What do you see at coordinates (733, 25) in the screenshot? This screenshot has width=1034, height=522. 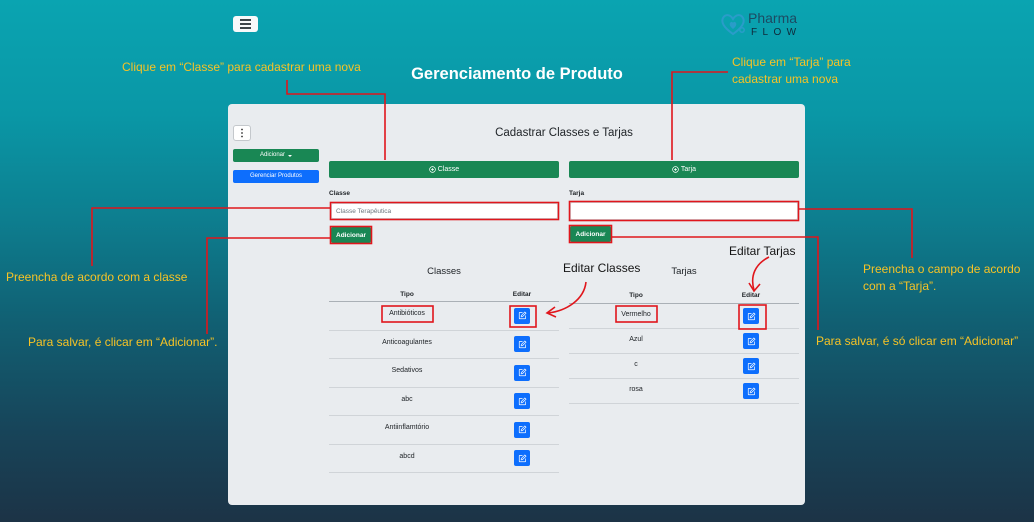 I see `stethoscope-heart-icon` at bounding box center [733, 25].